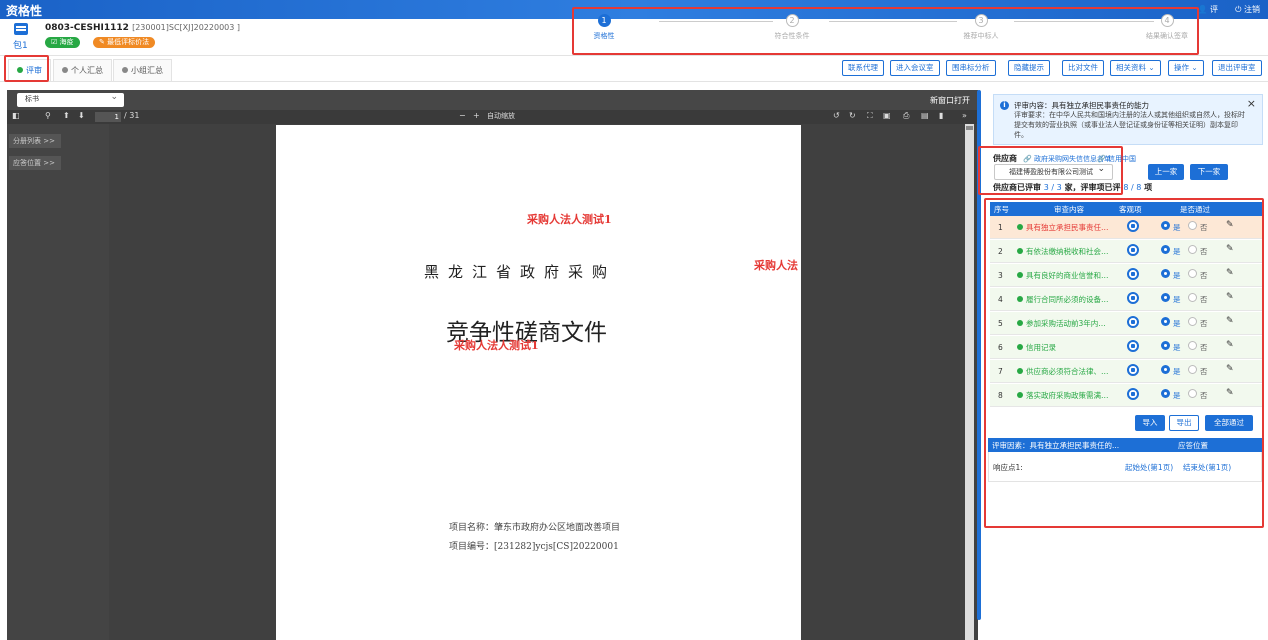  I want to click on open-file-icon: ▣, so click(887, 115).